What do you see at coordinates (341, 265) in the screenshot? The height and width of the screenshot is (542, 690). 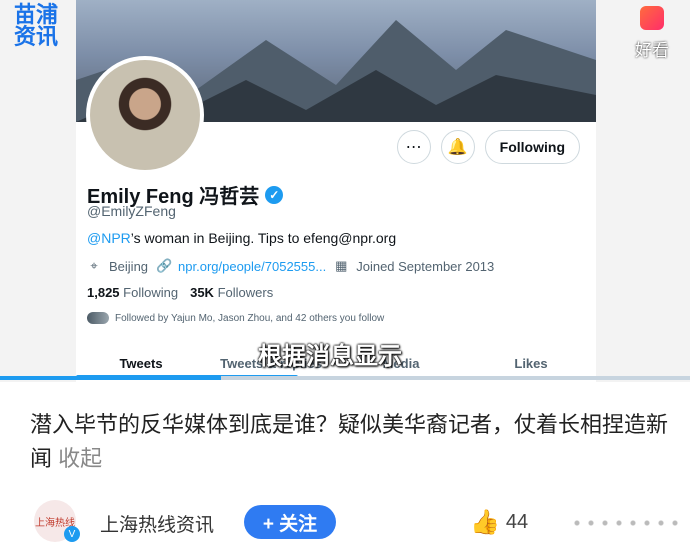 I see `calendar-icon: ▦` at bounding box center [341, 265].